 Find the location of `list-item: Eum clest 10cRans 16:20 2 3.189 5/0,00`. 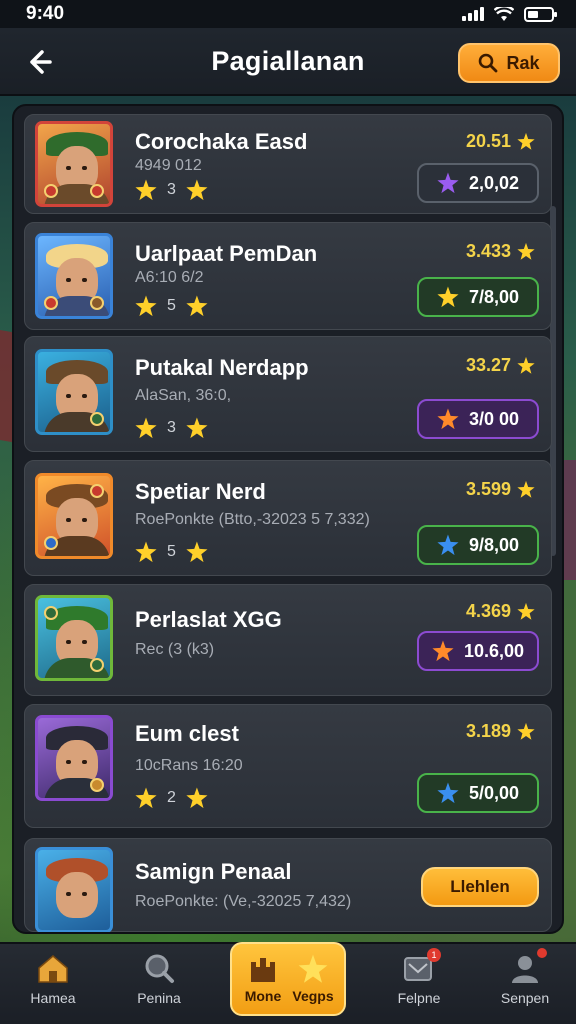

list-item: Eum clest 10cRans 16:20 2 3.189 5/0,00 is located at coordinates (288, 766).